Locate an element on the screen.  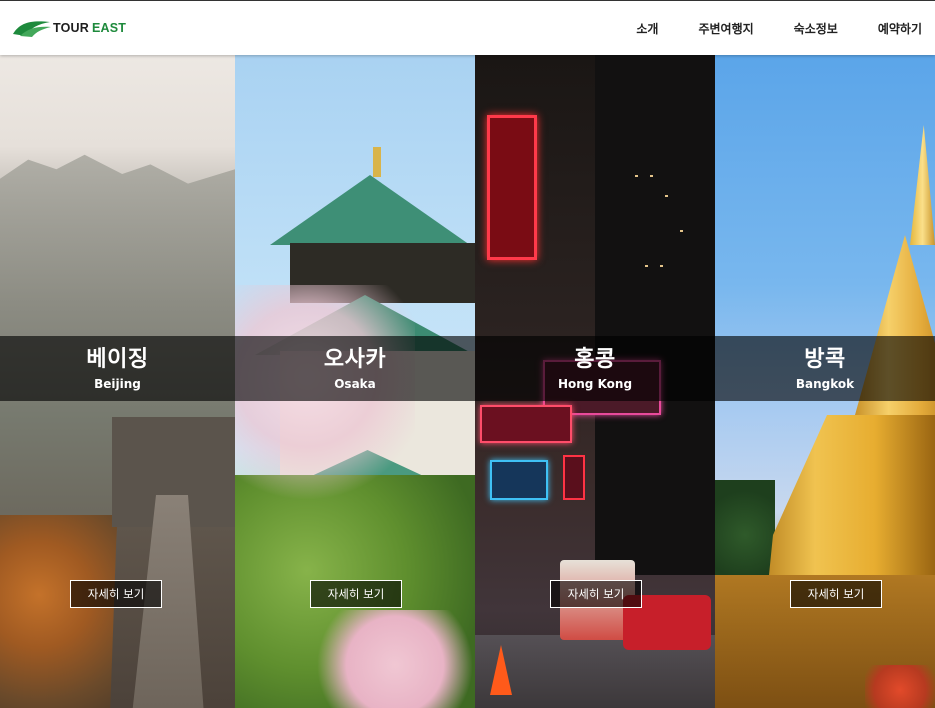
destination-title-band: 오사카 Osaka is located at coordinates (355, 368).